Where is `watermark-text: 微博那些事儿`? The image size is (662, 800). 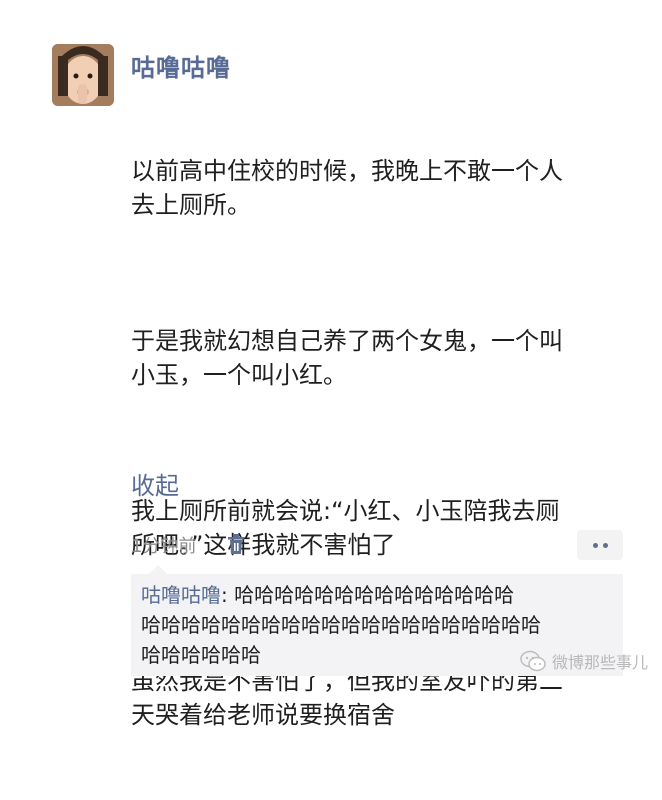
watermark-text: 微博那些事儿 is located at coordinates (599, 662).